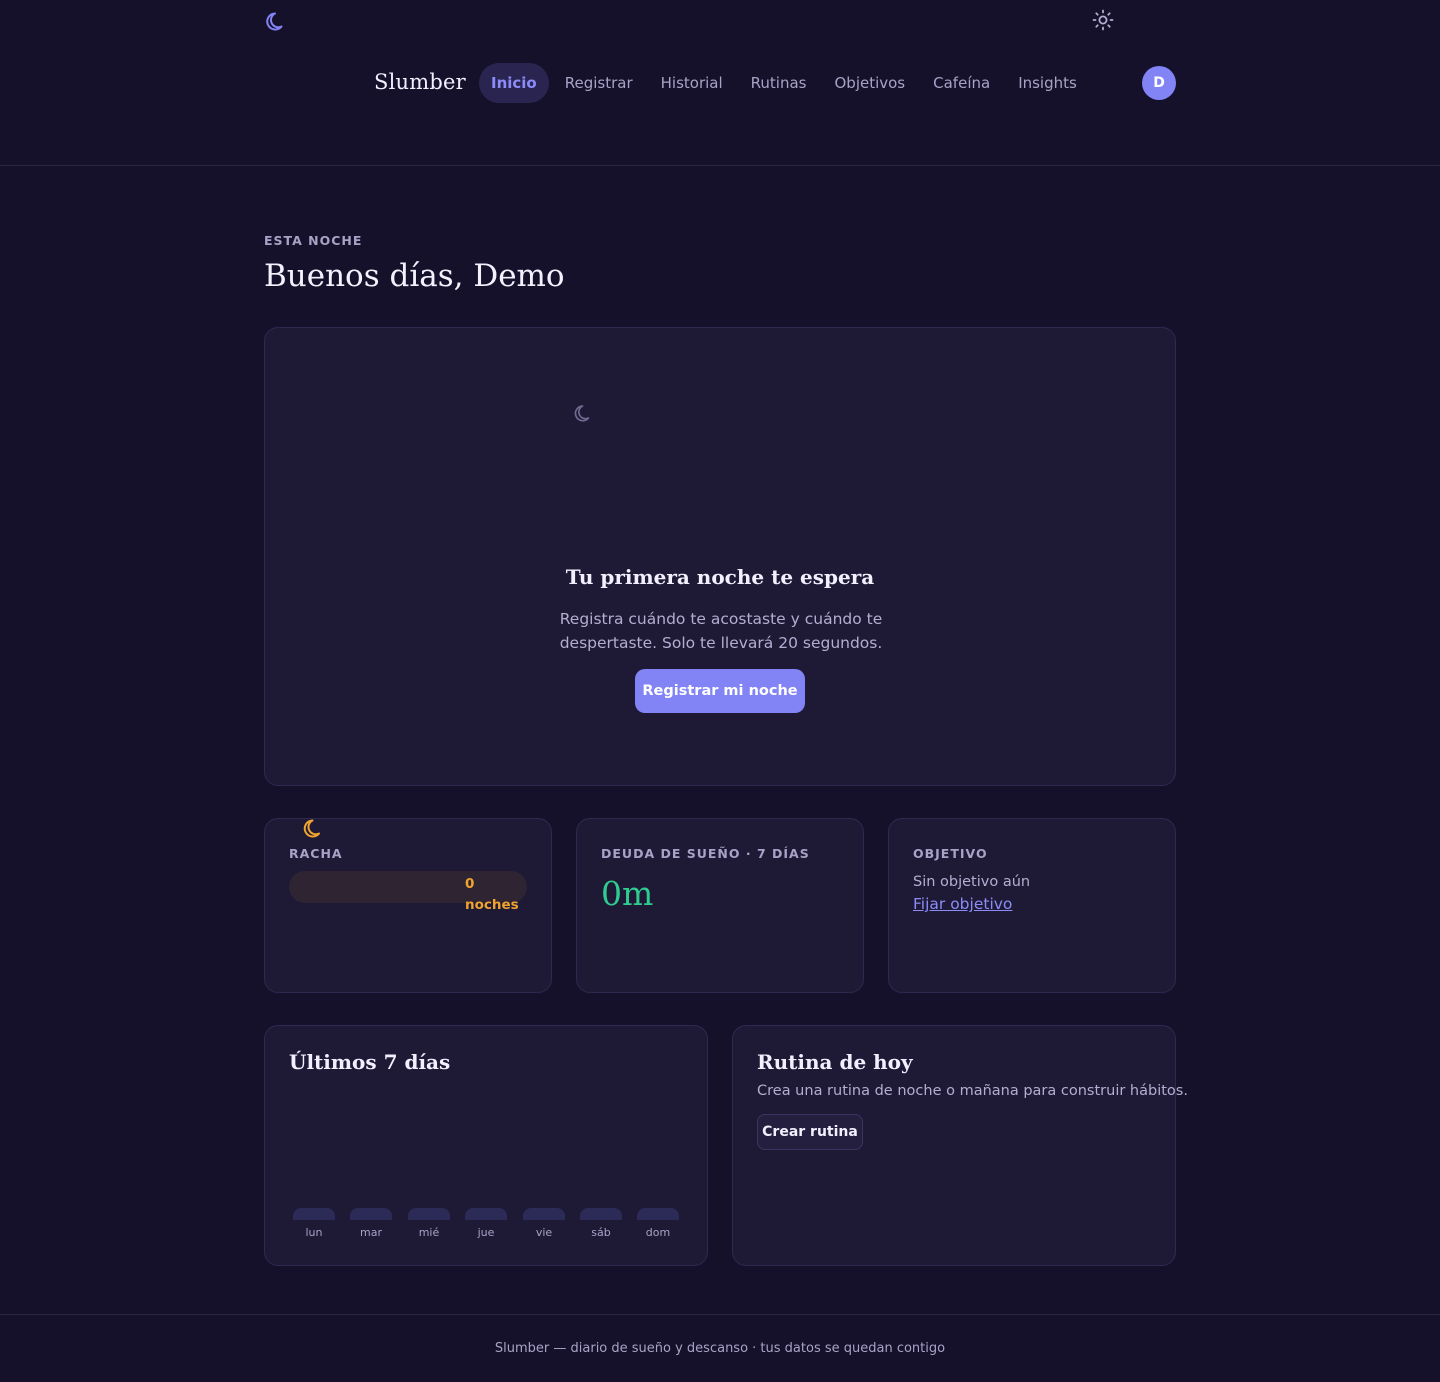 This screenshot has height=1382, width=1440. What do you see at coordinates (314, 1223) in the screenshot?
I see `day-column: lun` at bounding box center [314, 1223].